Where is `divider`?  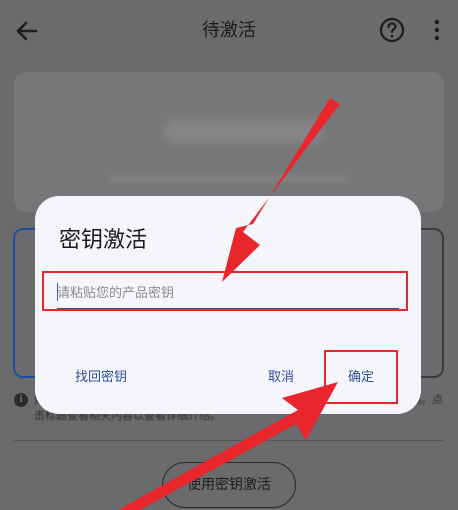 divider is located at coordinates (229, 440).